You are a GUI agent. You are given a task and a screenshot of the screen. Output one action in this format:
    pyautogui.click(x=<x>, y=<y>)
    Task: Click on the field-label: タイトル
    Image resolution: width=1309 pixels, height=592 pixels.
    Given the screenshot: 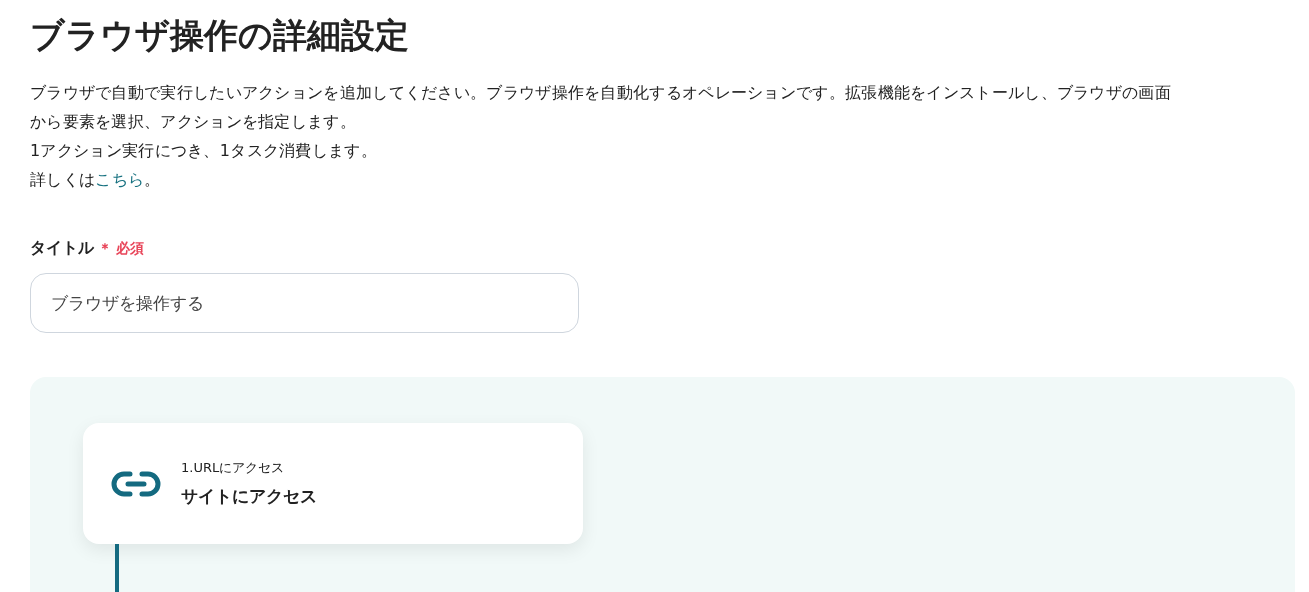 What is the action you would take?
    pyautogui.click(x=62, y=248)
    